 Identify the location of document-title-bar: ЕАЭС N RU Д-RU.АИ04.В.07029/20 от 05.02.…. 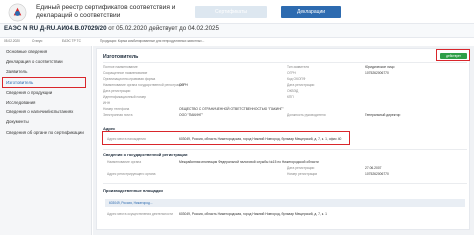
(237, 31).